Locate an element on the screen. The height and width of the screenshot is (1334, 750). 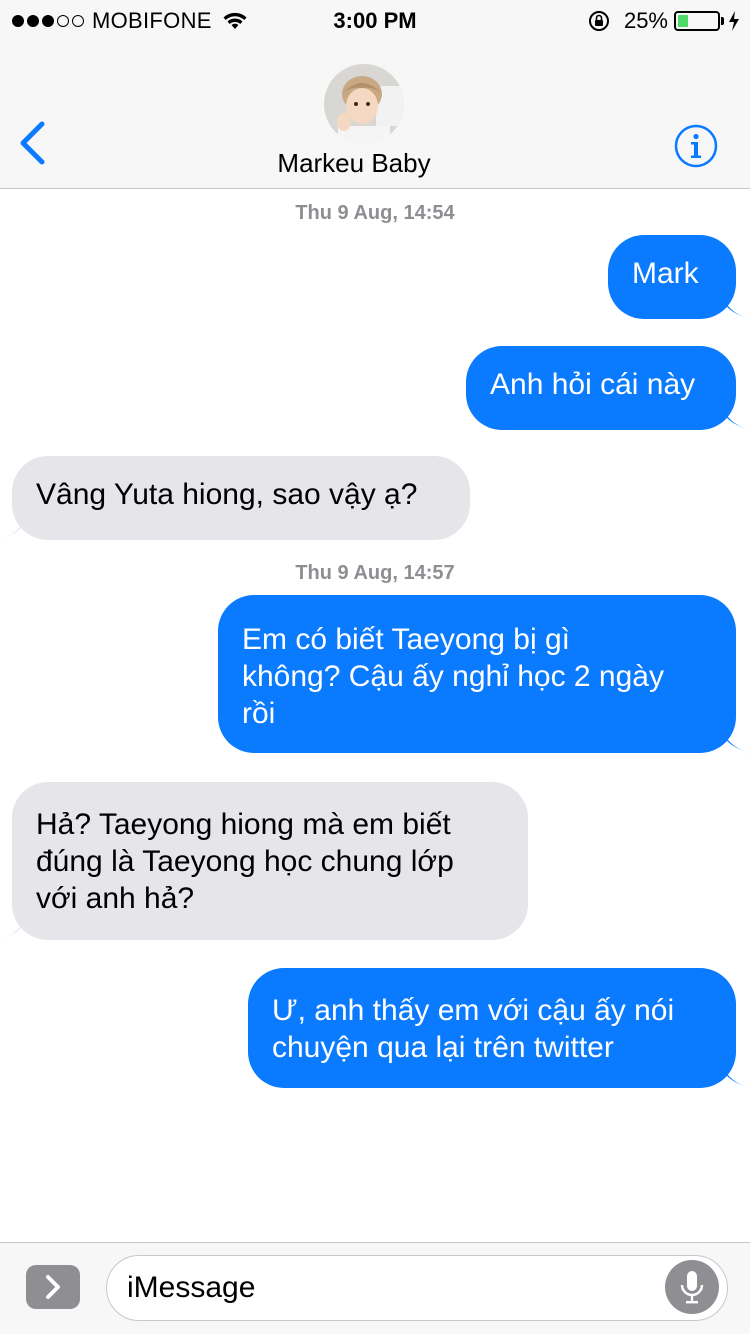
message-text: không? Cậu ấy nghỉ học 2 ngày is located at coordinates (453, 676).